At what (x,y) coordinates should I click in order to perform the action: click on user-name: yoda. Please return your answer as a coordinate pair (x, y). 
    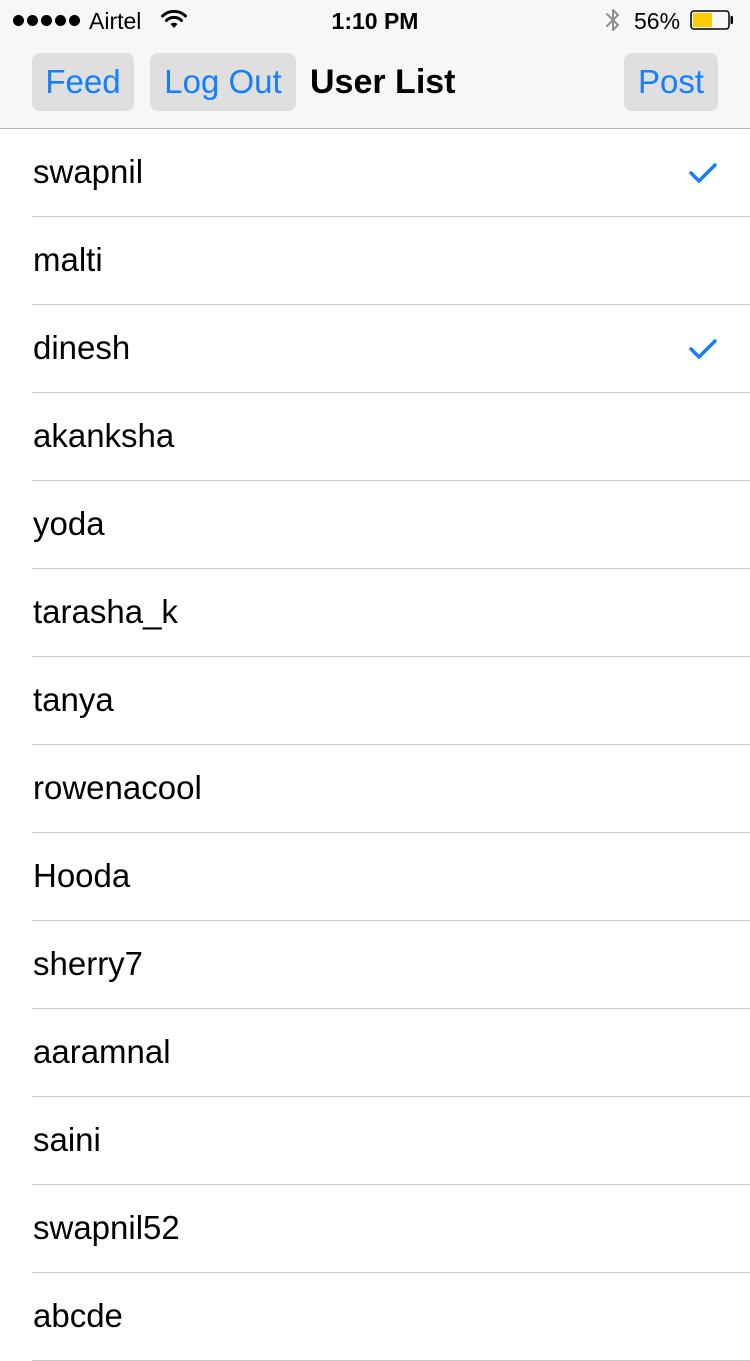
    Looking at the image, I should click on (69, 523).